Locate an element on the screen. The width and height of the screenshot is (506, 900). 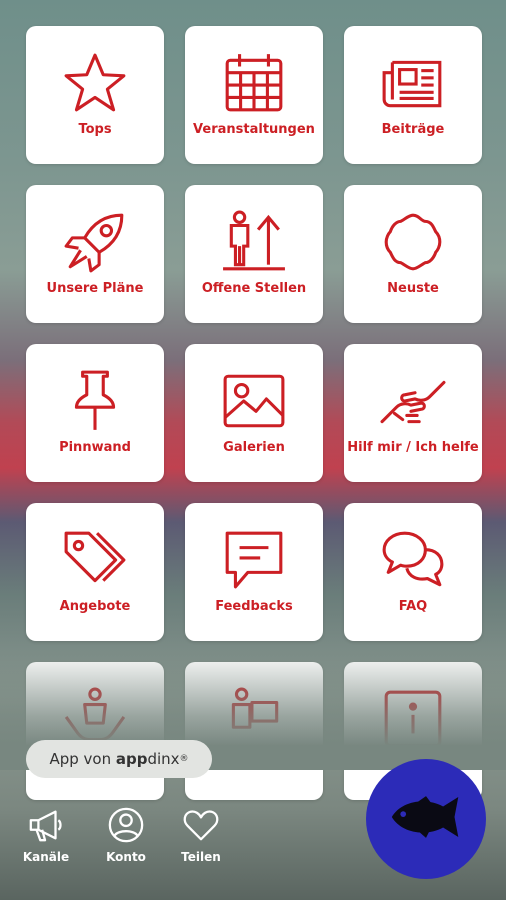
tile-feedbacks: Feedbacks is located at coordinates (254, 572).